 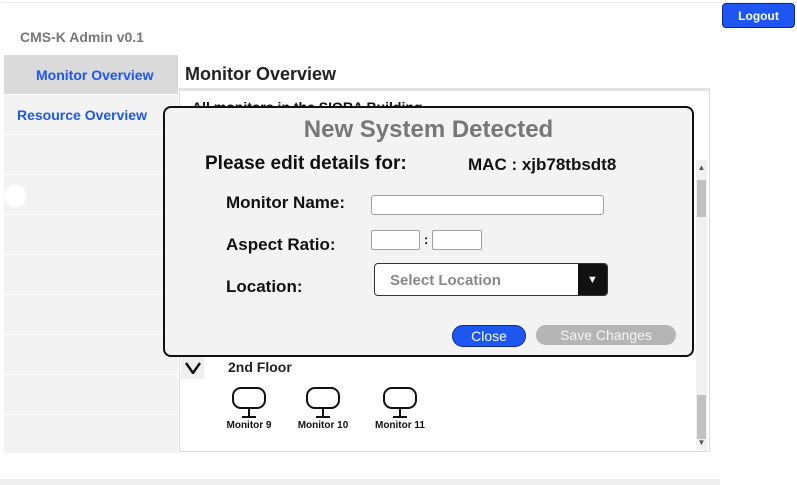 What do you see at coordinates (260, 367) in the screenshot?
I see `floor-label: 2nd Floor` at bounding box center [260, 367].